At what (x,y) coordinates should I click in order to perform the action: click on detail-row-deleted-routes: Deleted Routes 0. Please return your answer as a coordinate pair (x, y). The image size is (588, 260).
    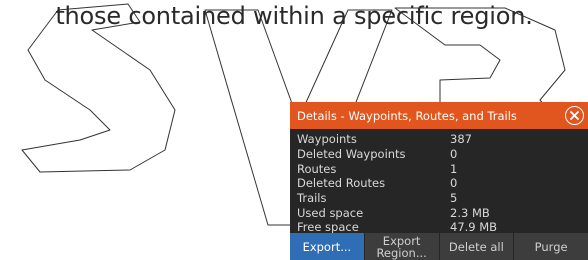
    Looking at the image, I should click on (439, 183).